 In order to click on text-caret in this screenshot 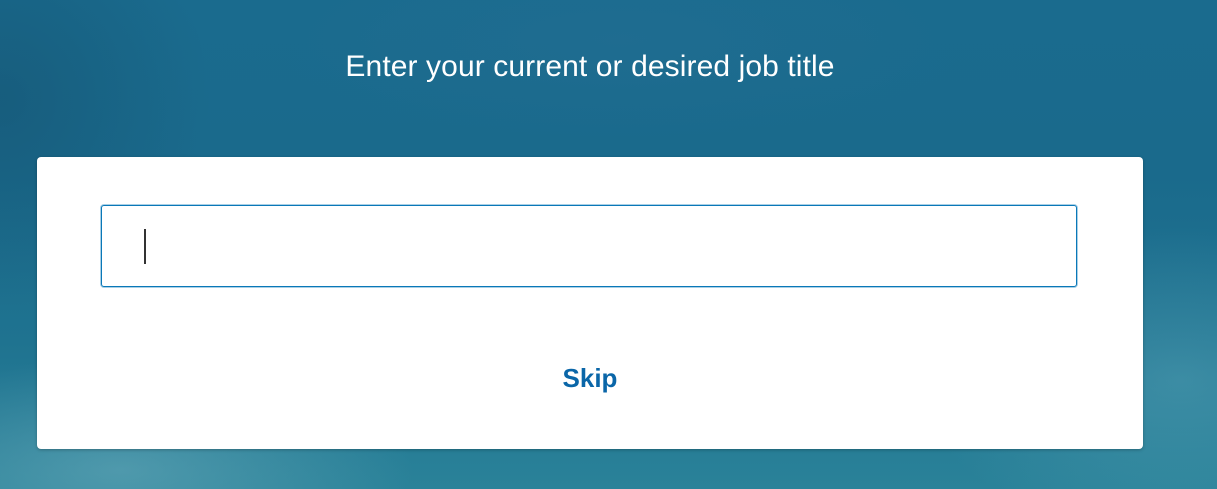, I will do `click(145, 246)`.